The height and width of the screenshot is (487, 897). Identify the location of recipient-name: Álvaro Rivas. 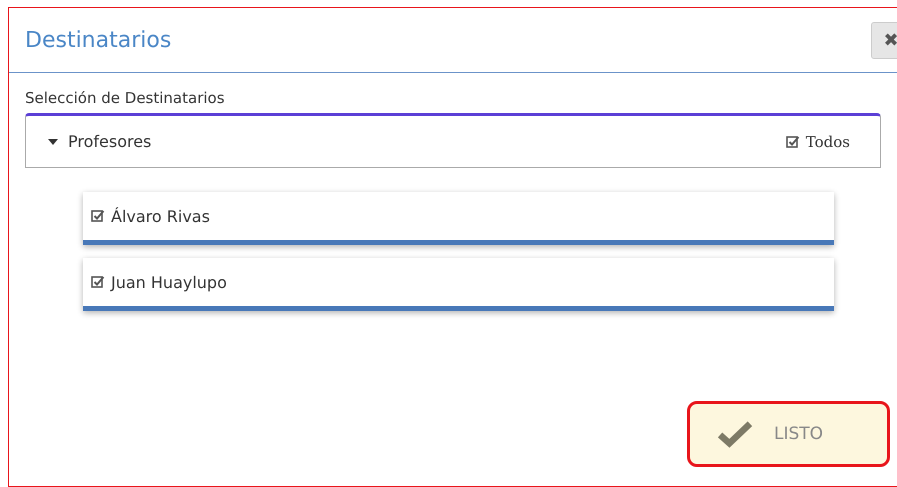
(160, 216).